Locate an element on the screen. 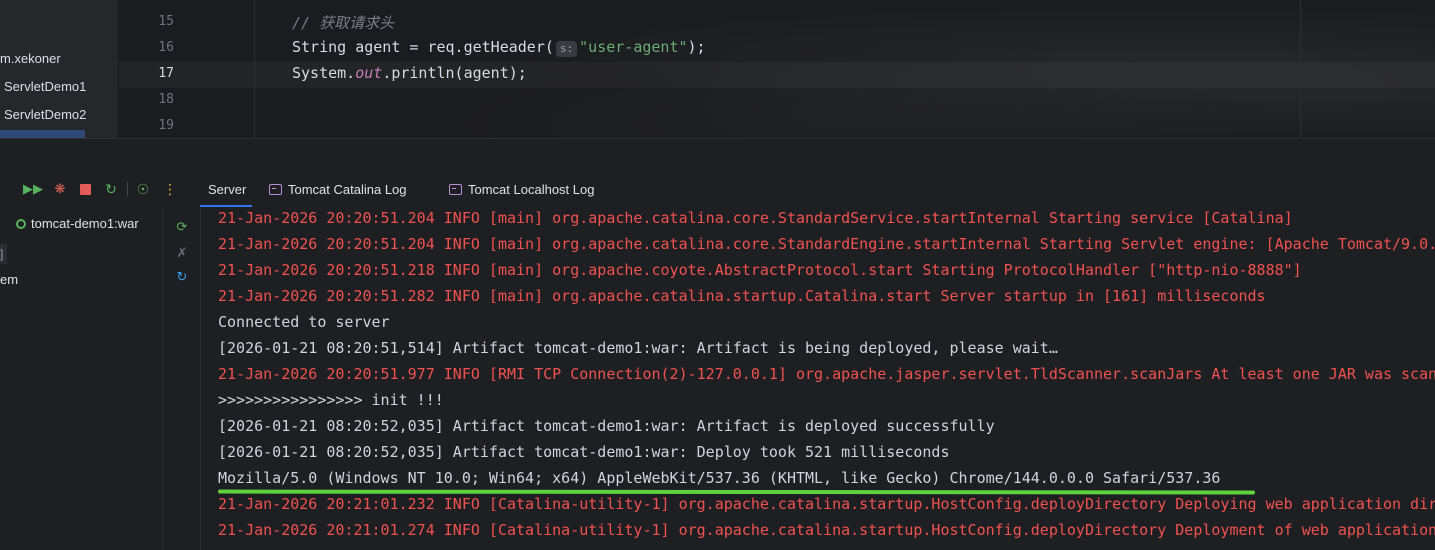  tab-label: Server is located at coordinates (227, 189).